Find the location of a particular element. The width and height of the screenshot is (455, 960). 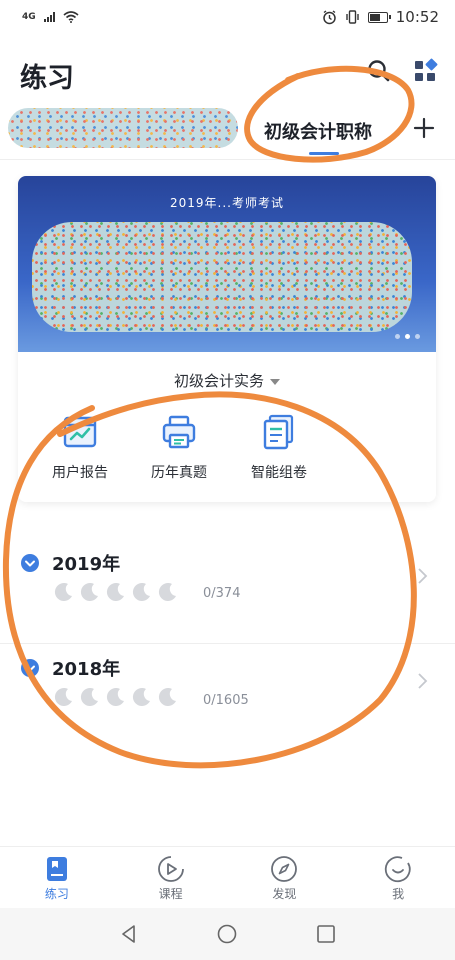

banner-title: 2019年...考师考试 is located at coordinates (227, 203).